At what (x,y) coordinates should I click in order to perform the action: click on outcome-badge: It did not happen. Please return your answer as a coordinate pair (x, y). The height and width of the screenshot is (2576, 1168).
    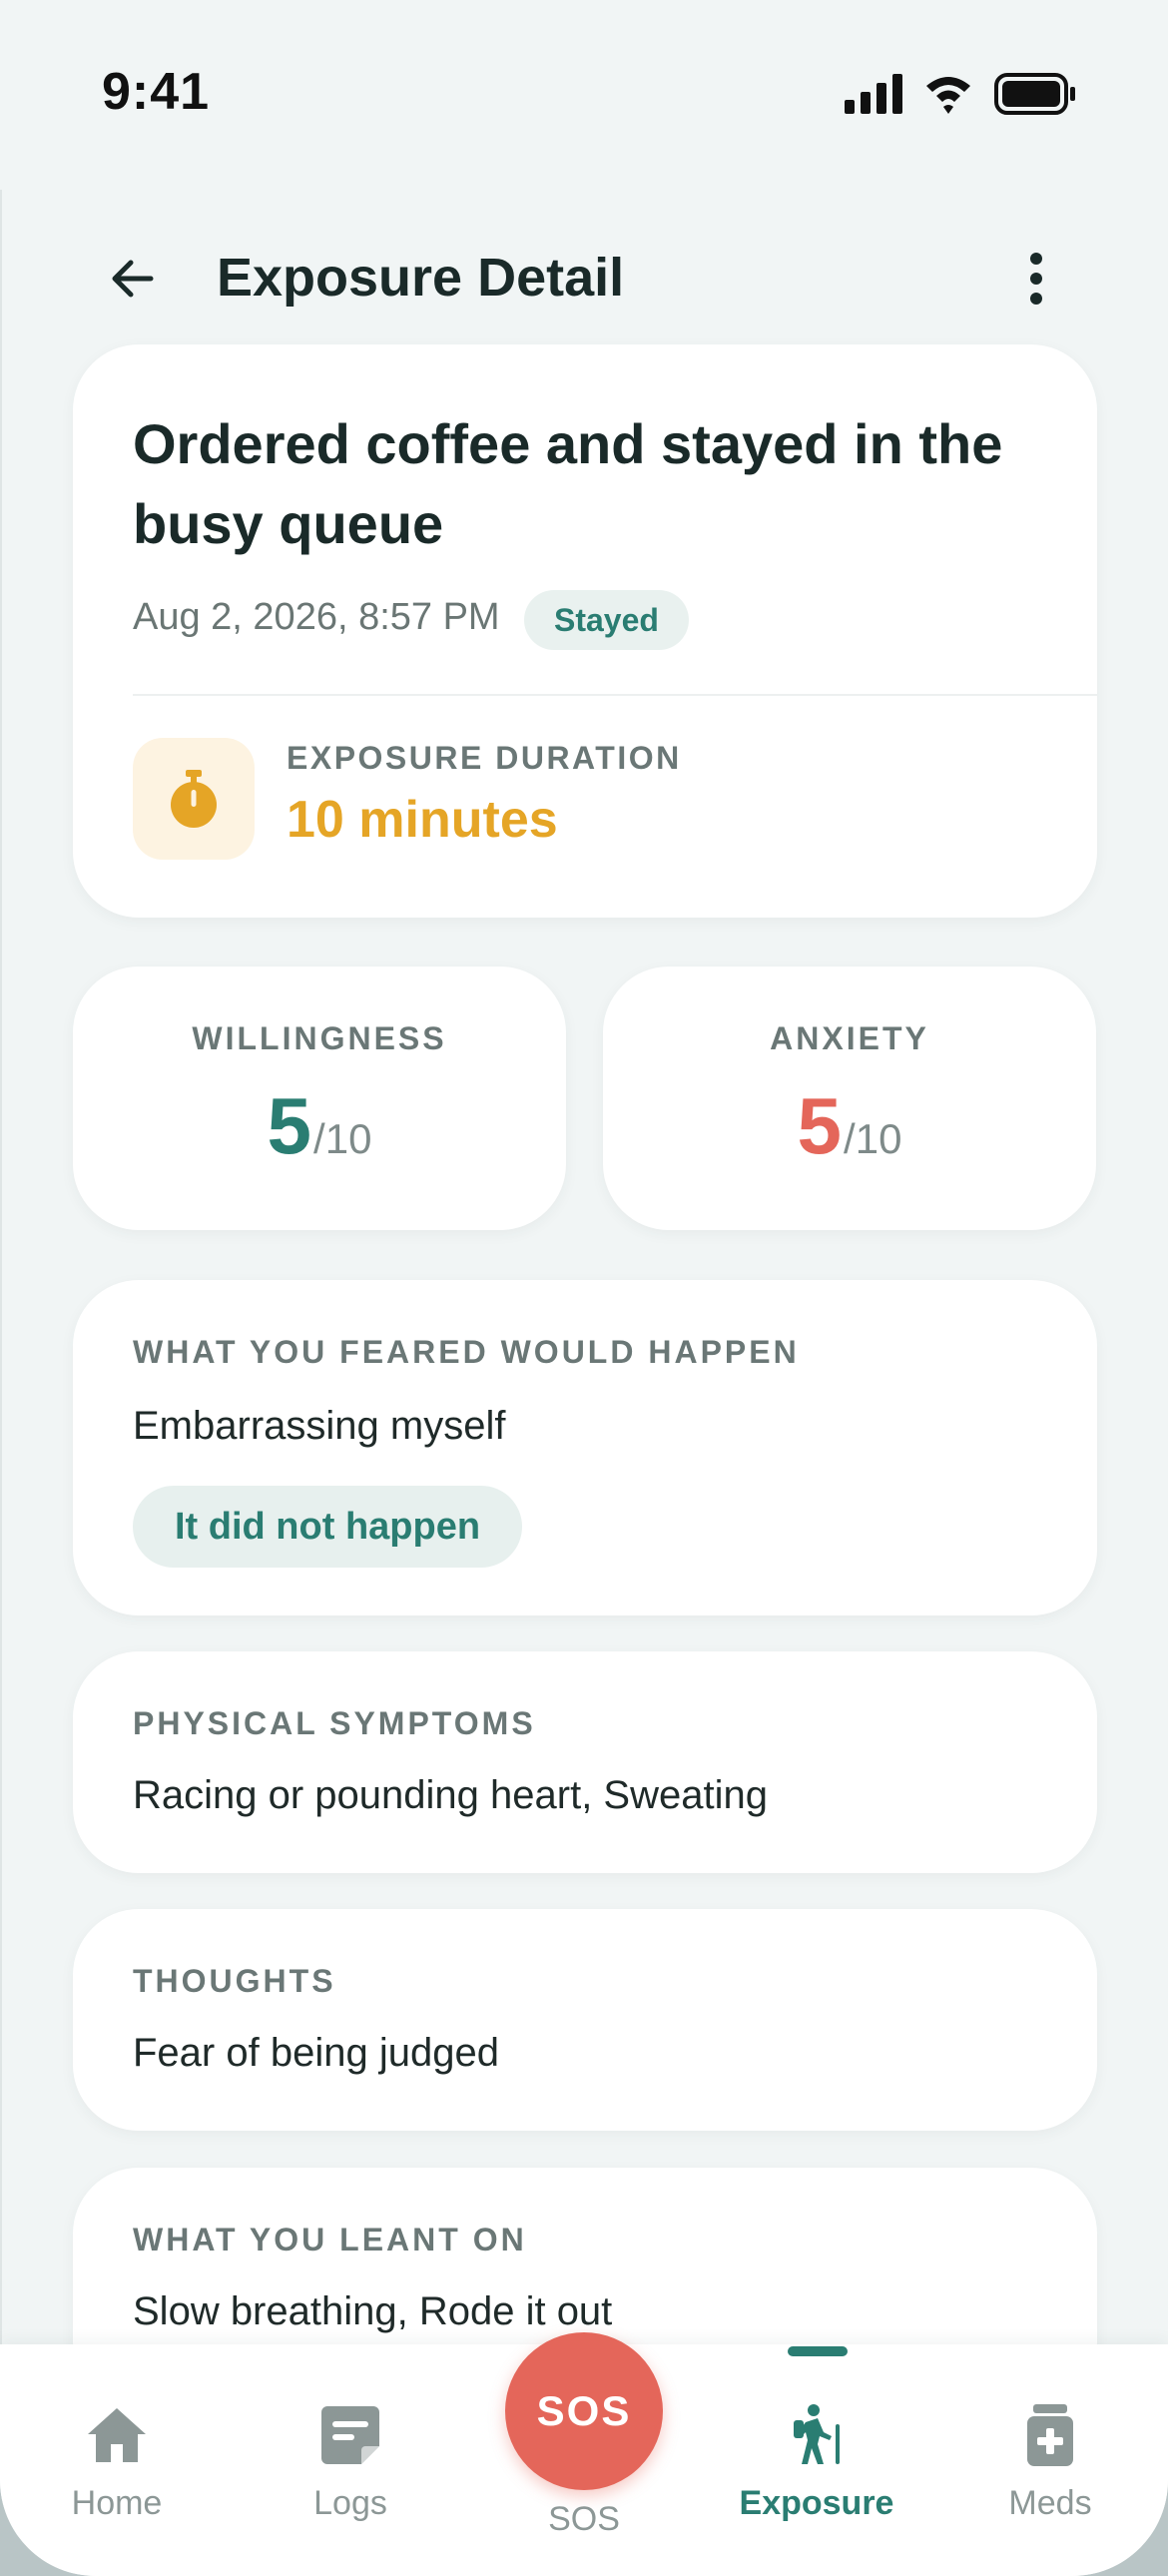
    Looking at the image, I should click on (328, 1527).